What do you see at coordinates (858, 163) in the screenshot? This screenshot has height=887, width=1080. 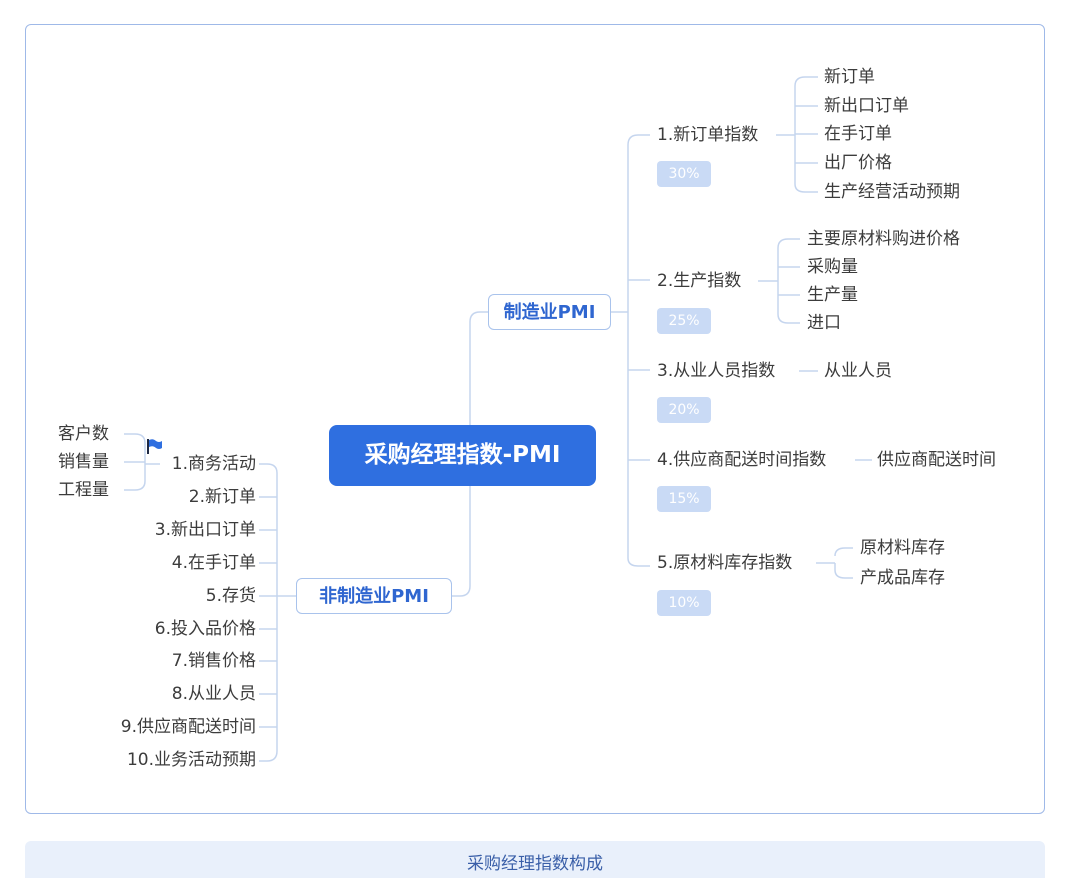 I see `leaf-item: 出厂价格` at bounding box center [858, 163].